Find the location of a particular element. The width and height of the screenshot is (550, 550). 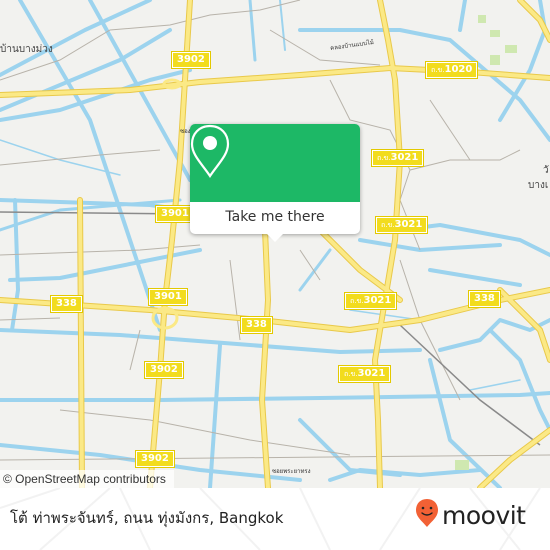

green-areas is located at coordinates (486, 242).